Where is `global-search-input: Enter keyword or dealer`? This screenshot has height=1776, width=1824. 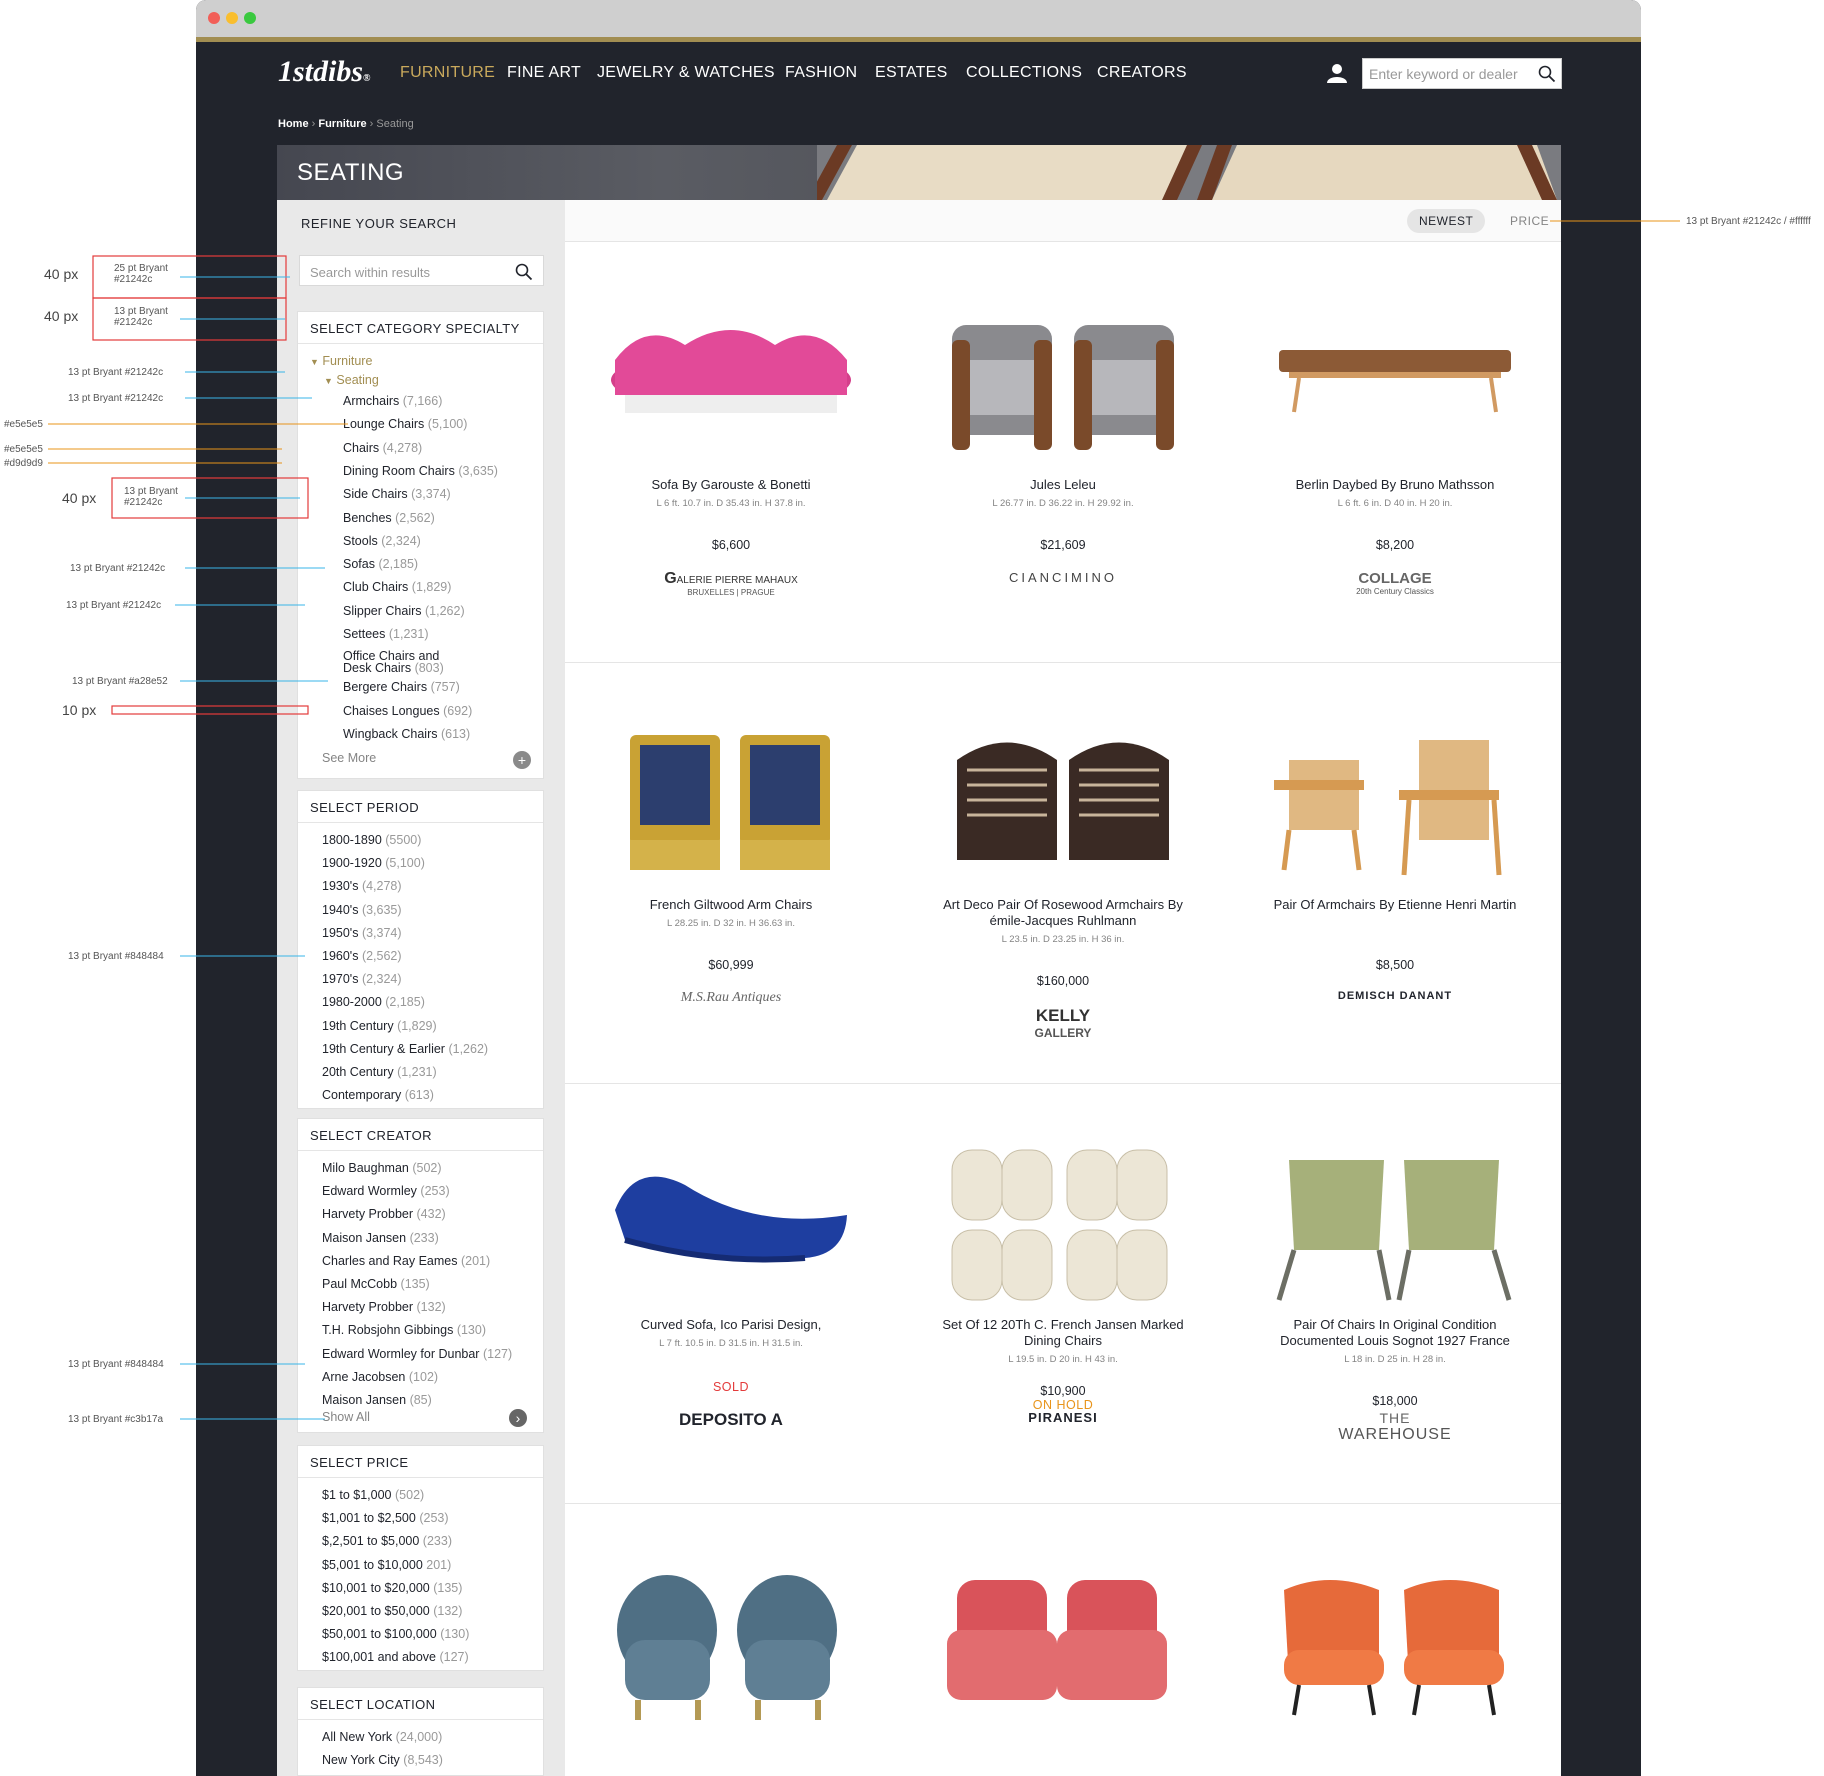
global-search-input: Enter keyword or dealer is located at coordinates (1462, 73).